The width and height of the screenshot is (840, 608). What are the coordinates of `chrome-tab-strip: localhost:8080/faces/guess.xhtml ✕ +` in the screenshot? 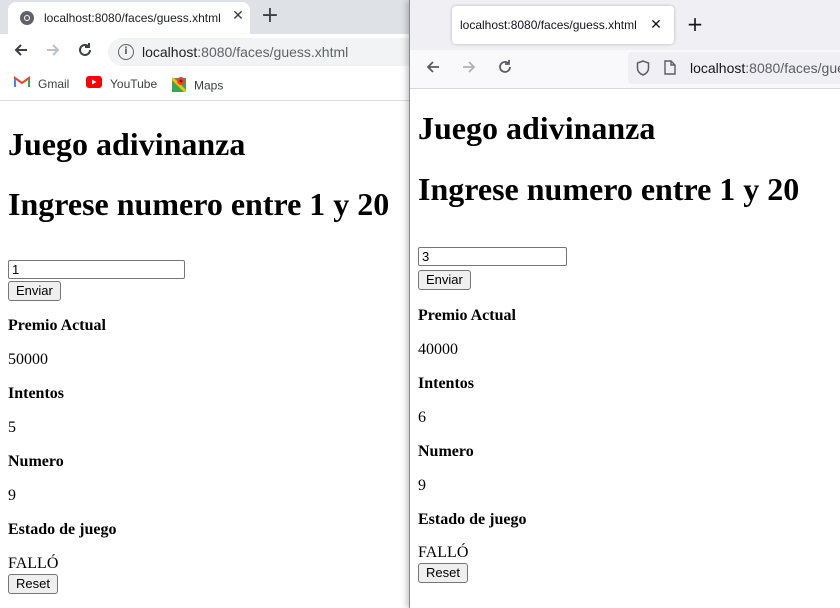 It's located at (205, 17).